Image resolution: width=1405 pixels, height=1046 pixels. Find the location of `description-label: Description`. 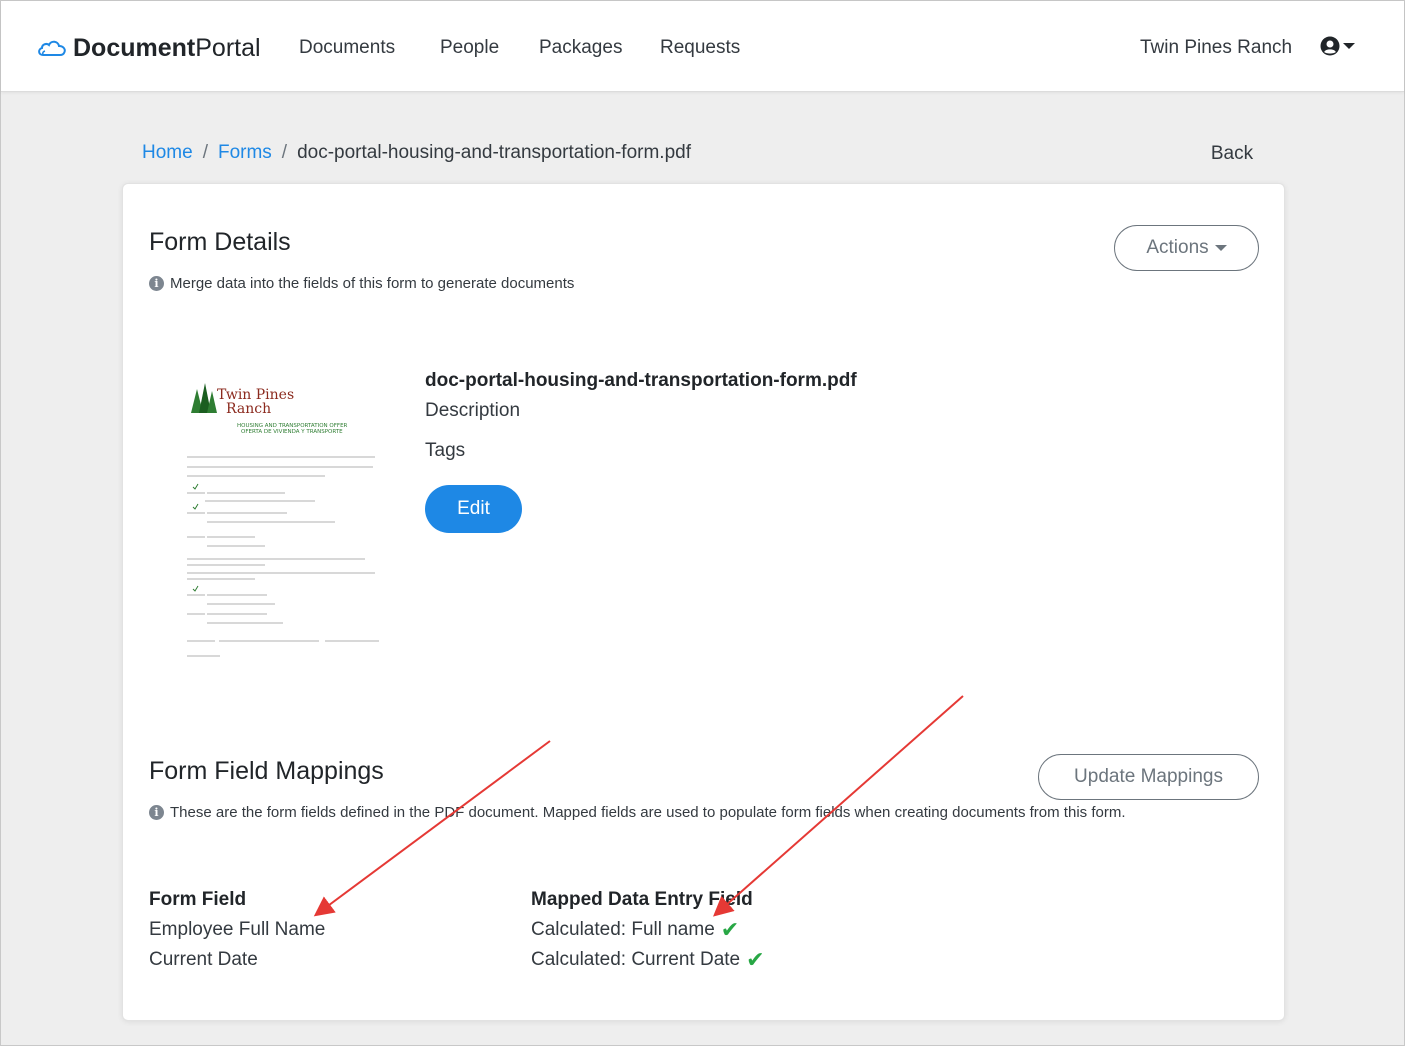

description-label: Description is located at coordinates (473, 410).